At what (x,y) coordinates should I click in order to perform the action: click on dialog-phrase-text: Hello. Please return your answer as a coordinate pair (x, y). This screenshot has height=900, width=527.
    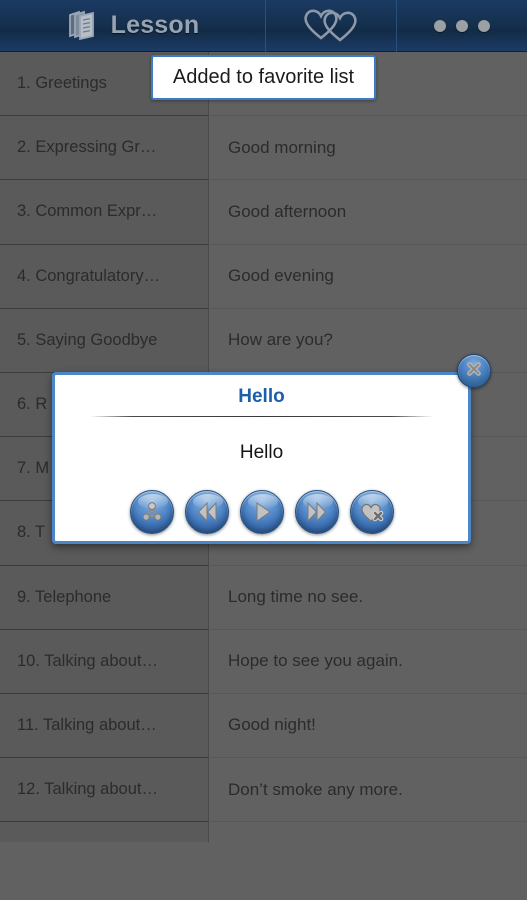
    Looking at the image, I should click on (261, 452).